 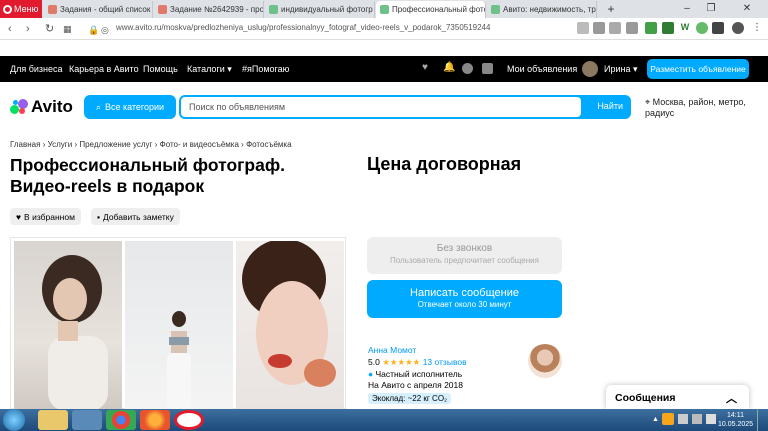 What do you see at coordinates (747, 9) in the screenshot?
I see `close-window-button: ✕` at bounding box center [747, 9].